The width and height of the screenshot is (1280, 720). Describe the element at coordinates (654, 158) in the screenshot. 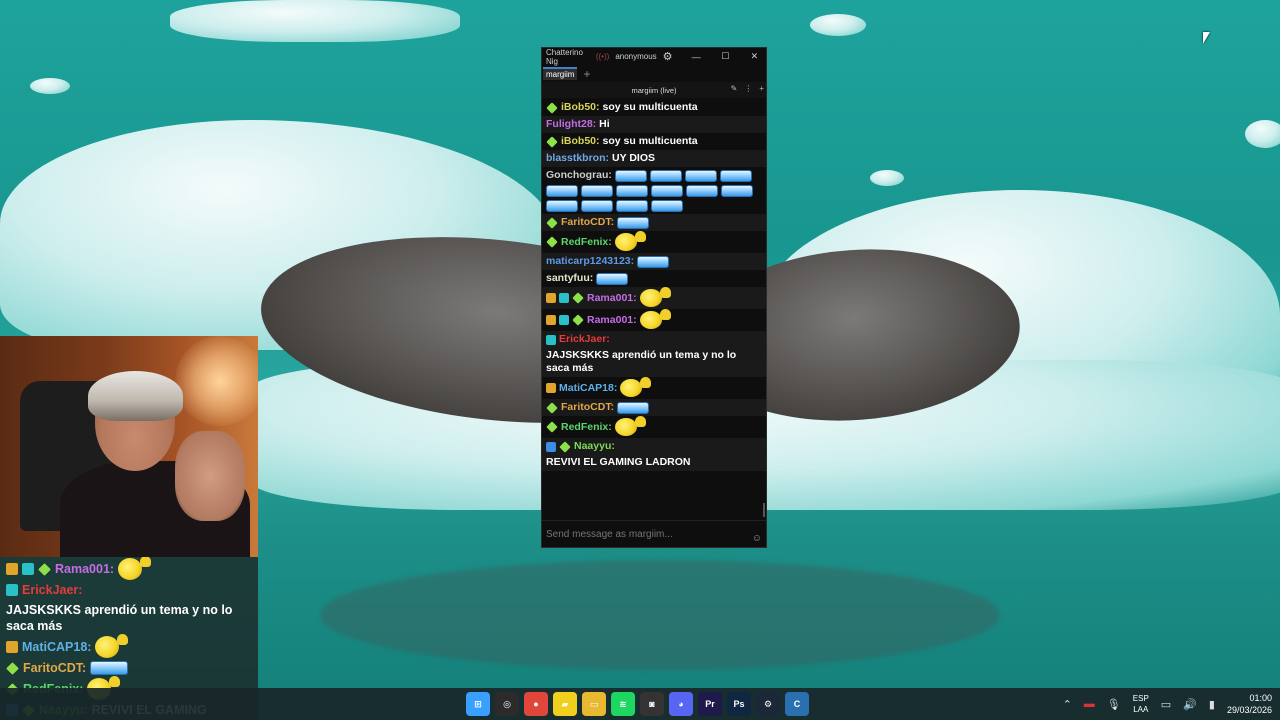

I see `chat-message: blasstkbron: UY DIOS` at that location.